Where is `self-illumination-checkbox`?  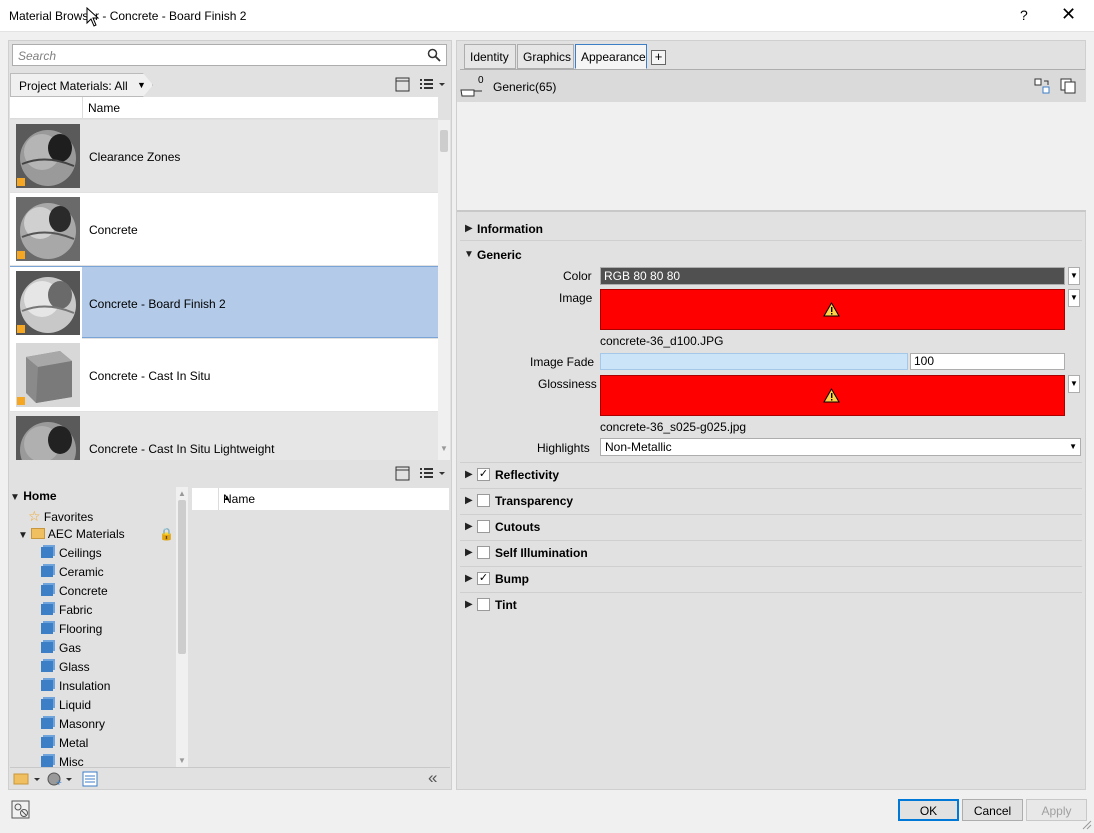 self-illumination-checkbox is located at coordinates (483, 552).